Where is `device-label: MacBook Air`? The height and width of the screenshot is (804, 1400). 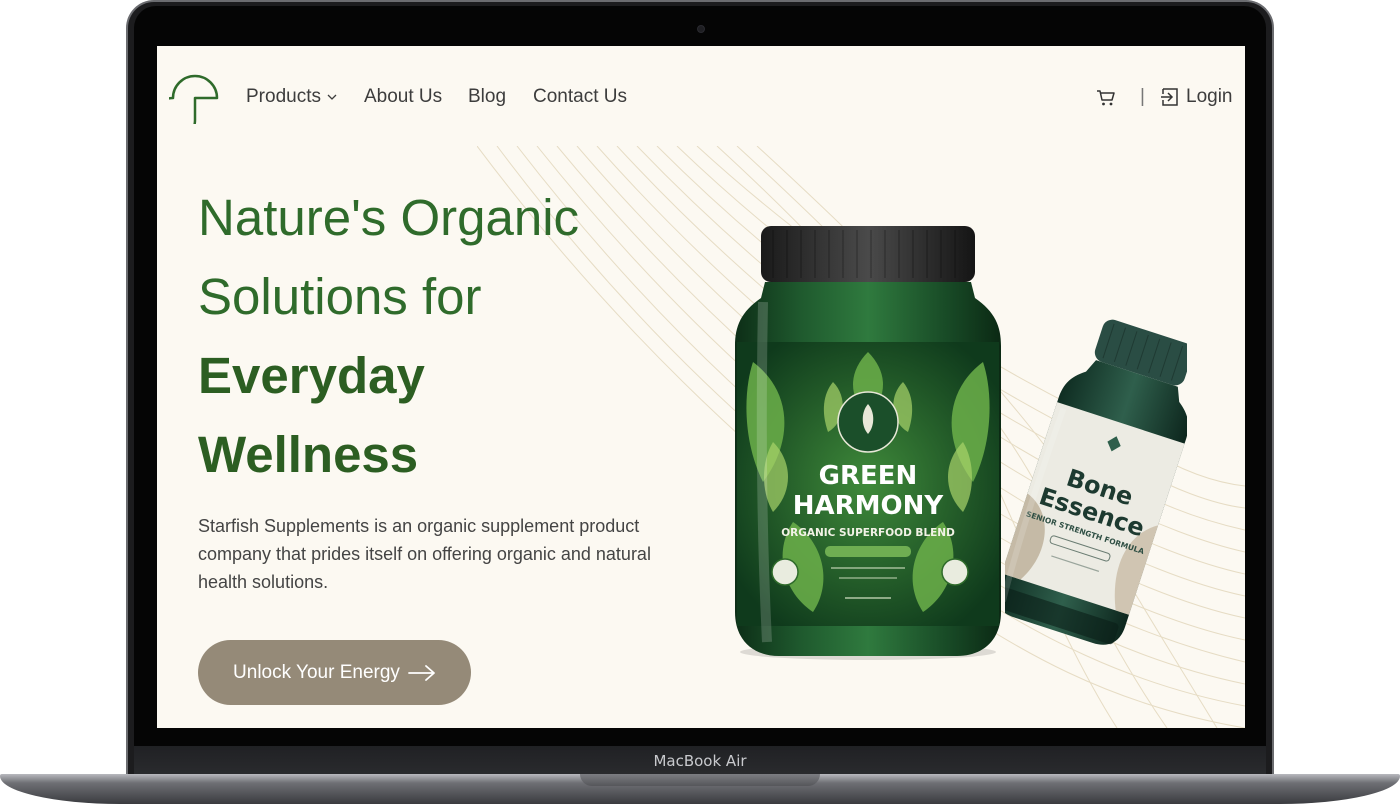 device-label: MacBook Air is located at coordinates (700, 761).